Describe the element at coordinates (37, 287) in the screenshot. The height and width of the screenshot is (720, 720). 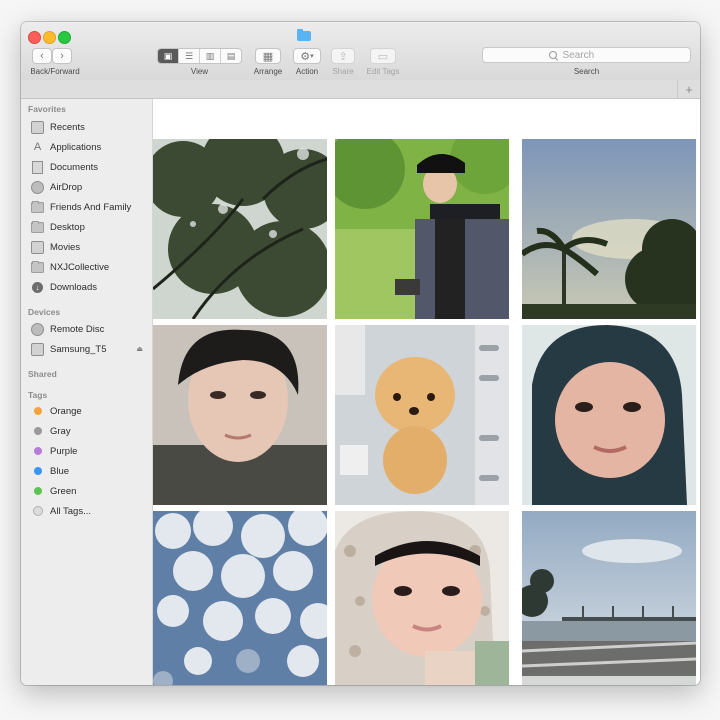
I see `download-icon: ↓` at that location.